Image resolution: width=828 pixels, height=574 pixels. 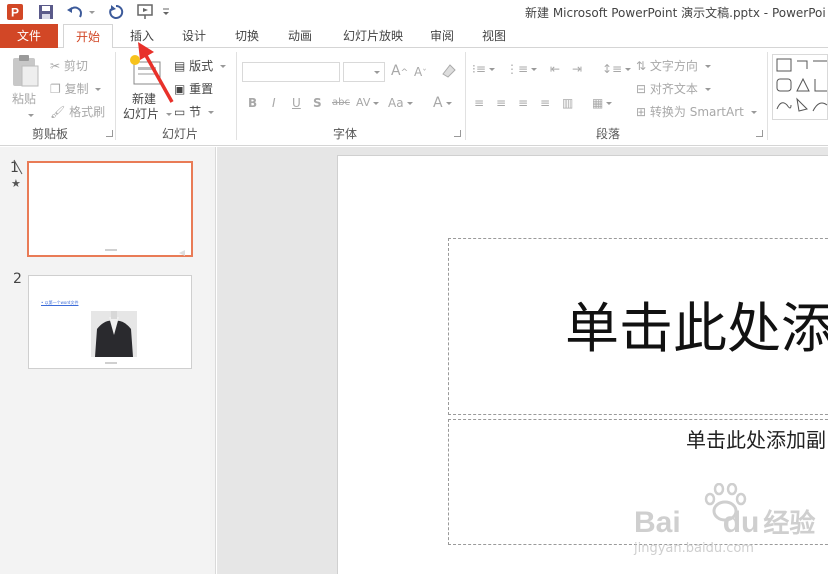 I want to click on section-label: 节, so click(x=195, y=112).